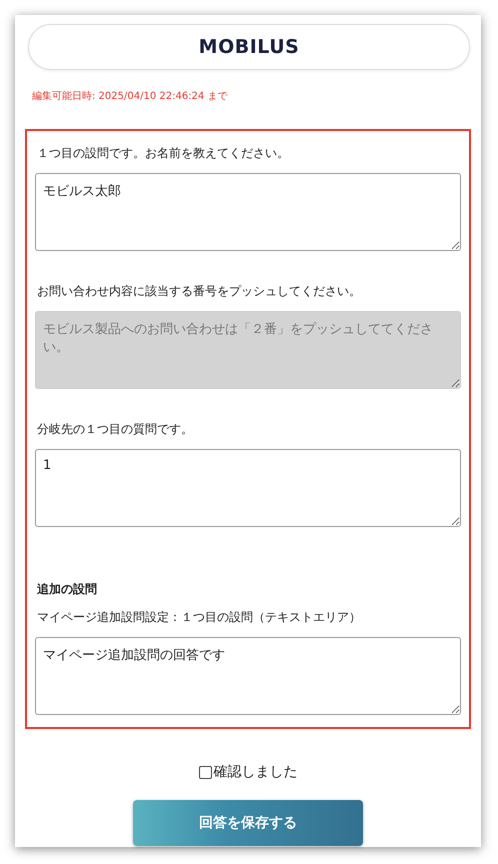 Image resolution: width=498 pixels, height=864 pixels. What do you see at coordinates (248, 676) in the screenshot?
I see `answer-box: マイページ追加設問の回答です` at bounding box center [248, 676].